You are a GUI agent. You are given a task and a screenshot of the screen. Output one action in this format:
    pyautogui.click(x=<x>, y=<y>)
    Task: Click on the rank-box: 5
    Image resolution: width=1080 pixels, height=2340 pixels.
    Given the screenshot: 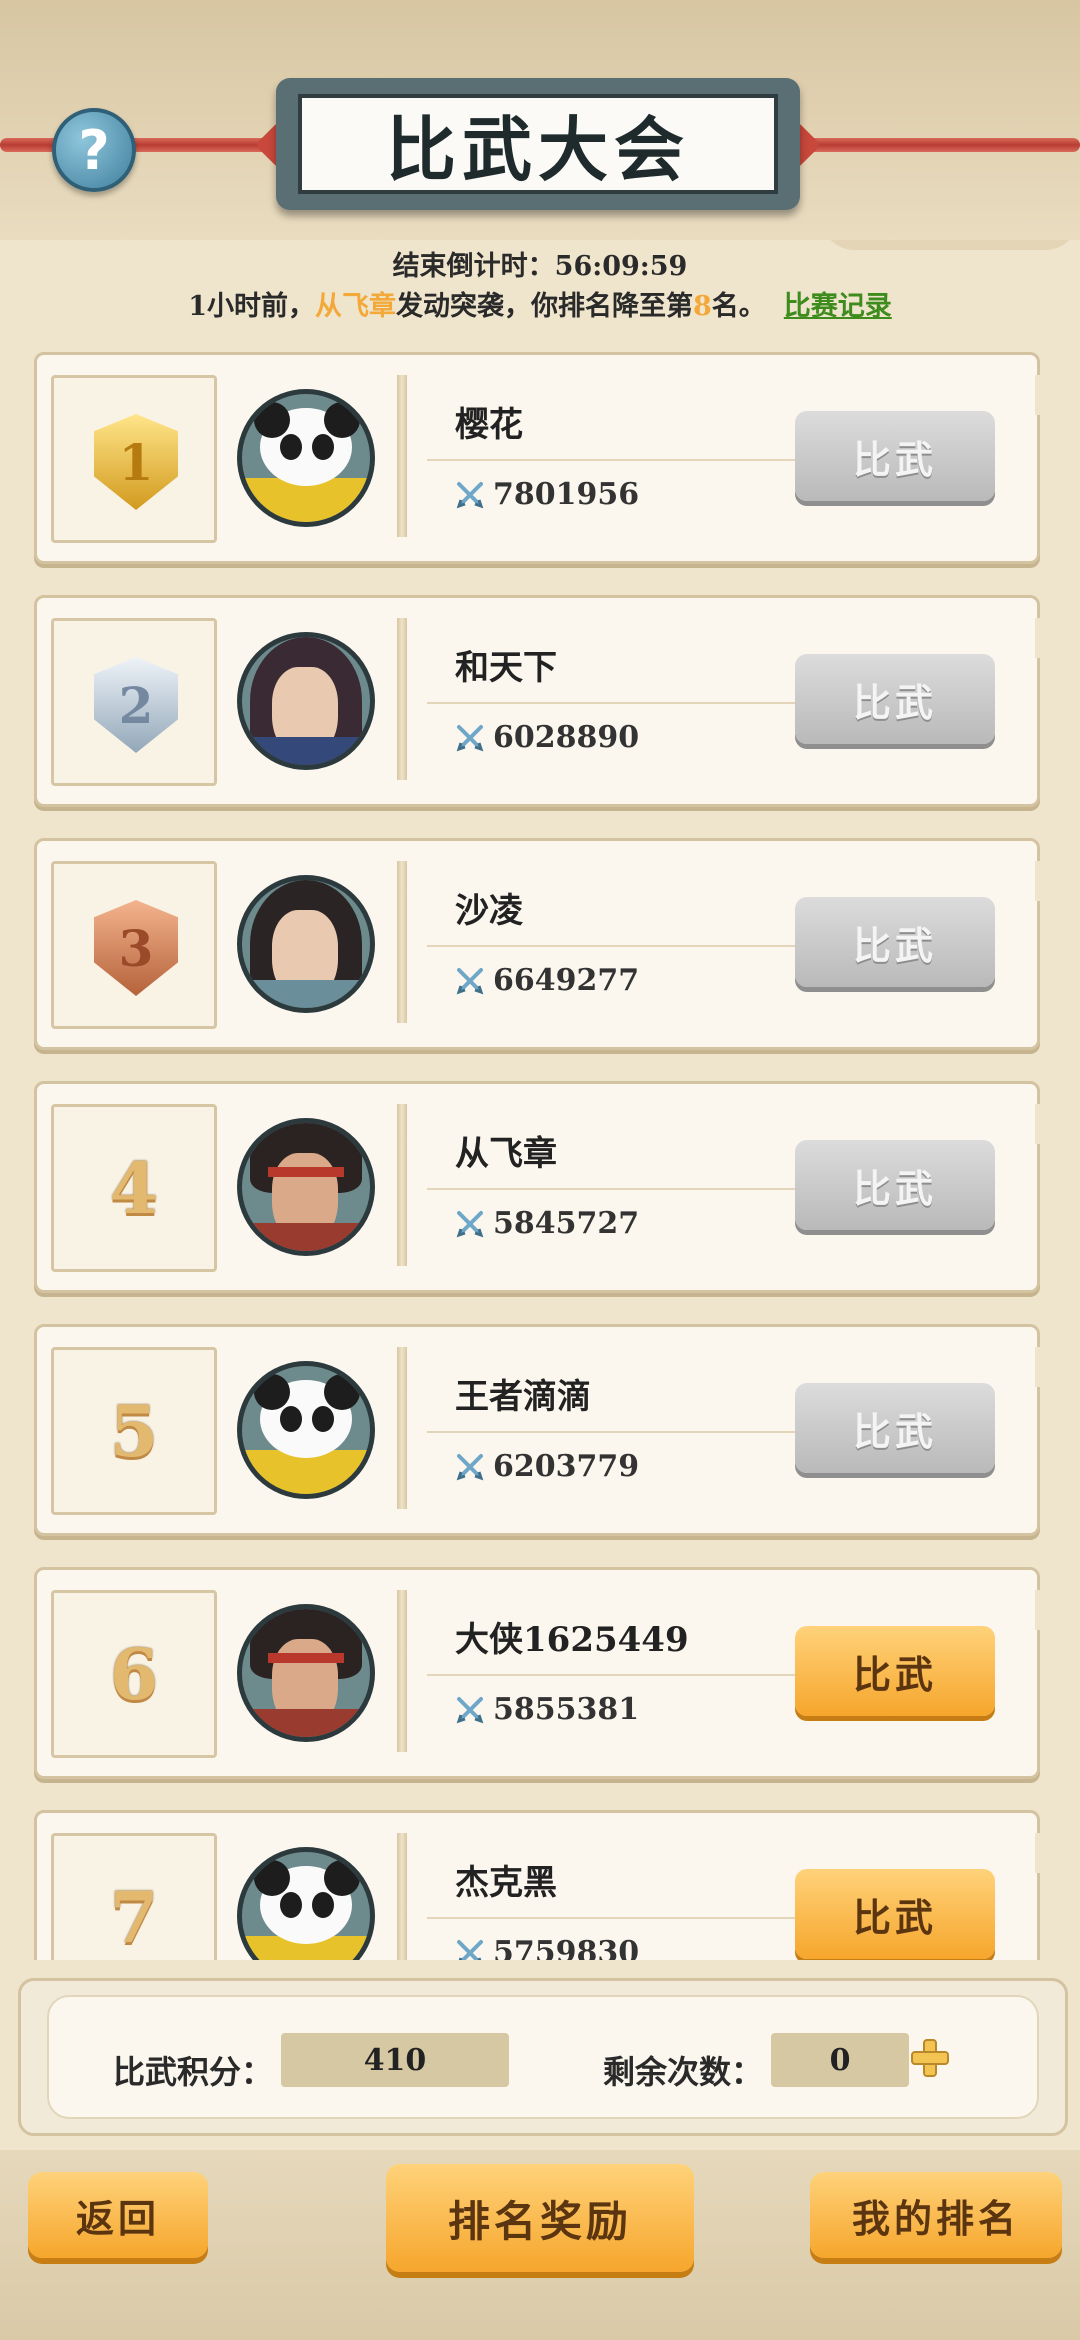 What is the action you would take?
    pyautogui.click(x=134, y=1431)
    